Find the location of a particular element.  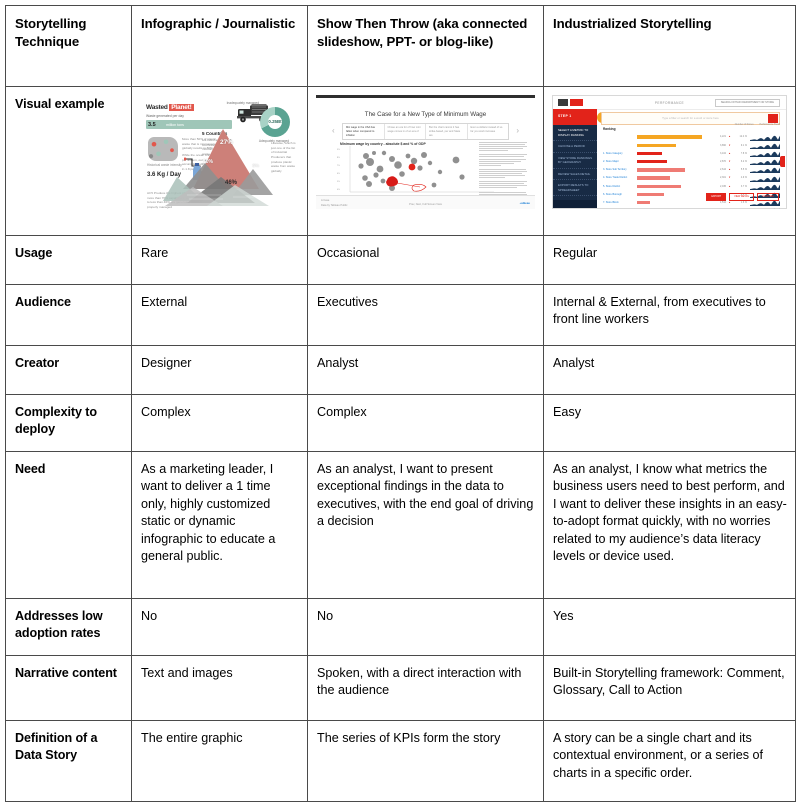

row-label-need: Need is located at coordinates (68, 525).